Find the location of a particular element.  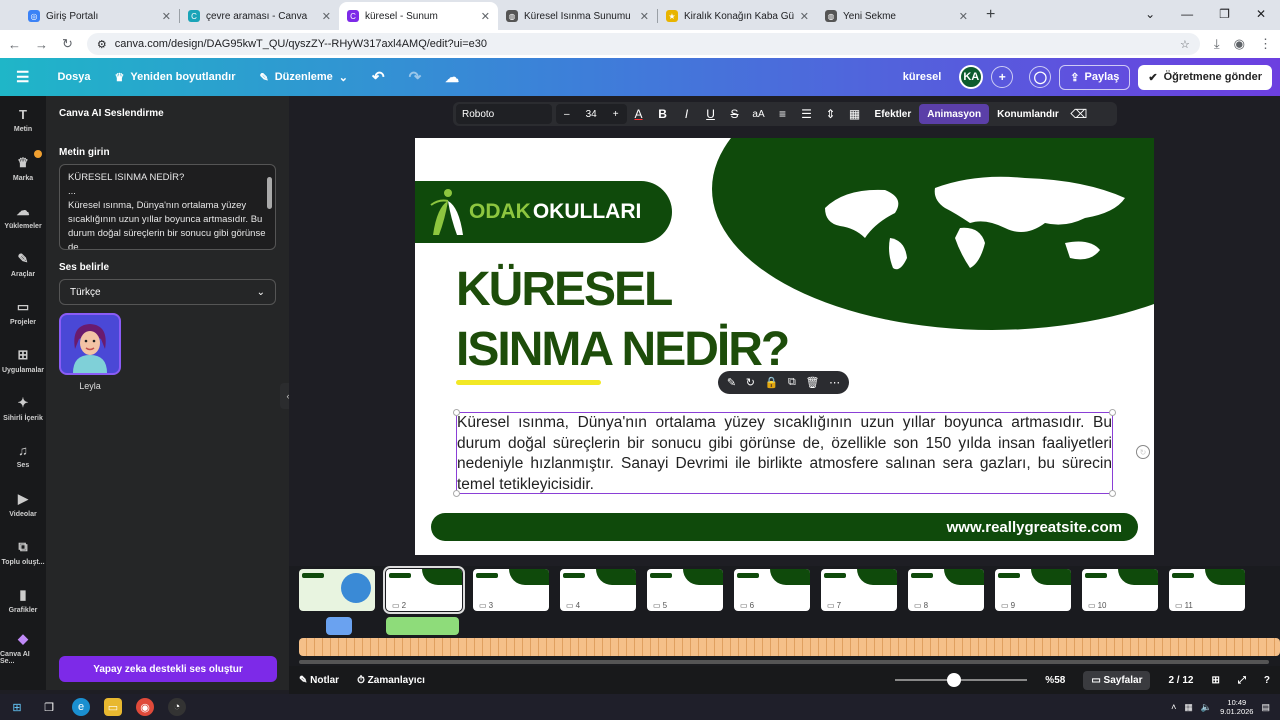

grid-view-icon: ⊞ is located at coordinates (1216, 680).